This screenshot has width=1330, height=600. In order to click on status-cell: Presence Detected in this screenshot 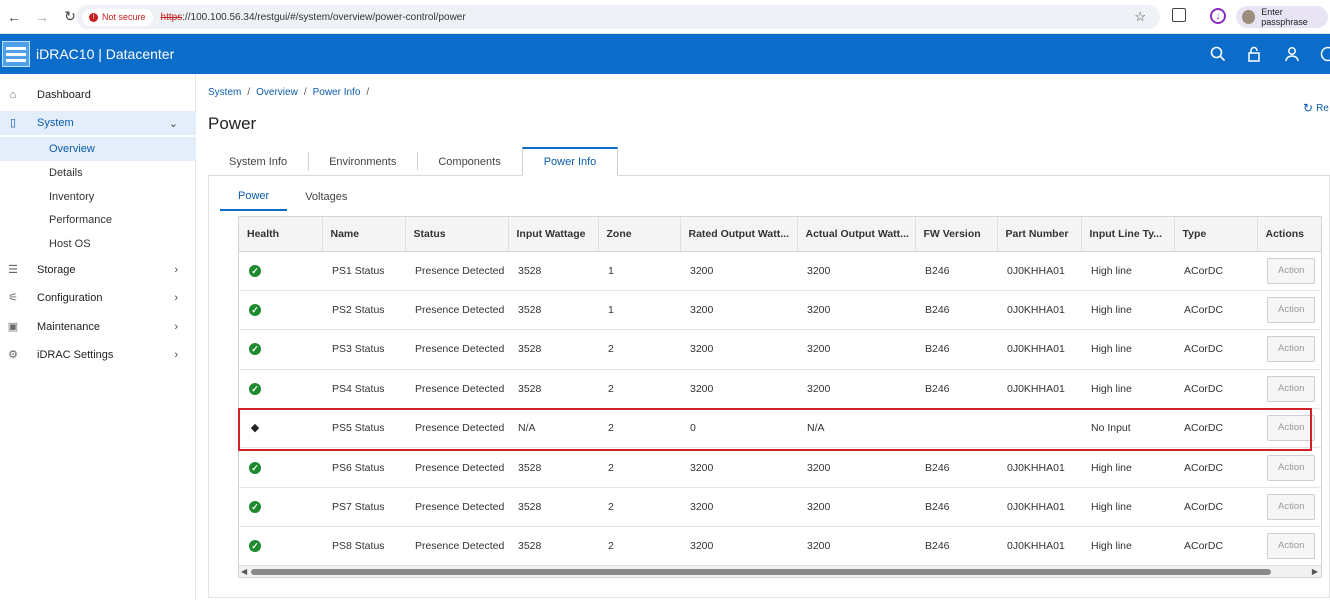, I will do `click(456, 467)`.